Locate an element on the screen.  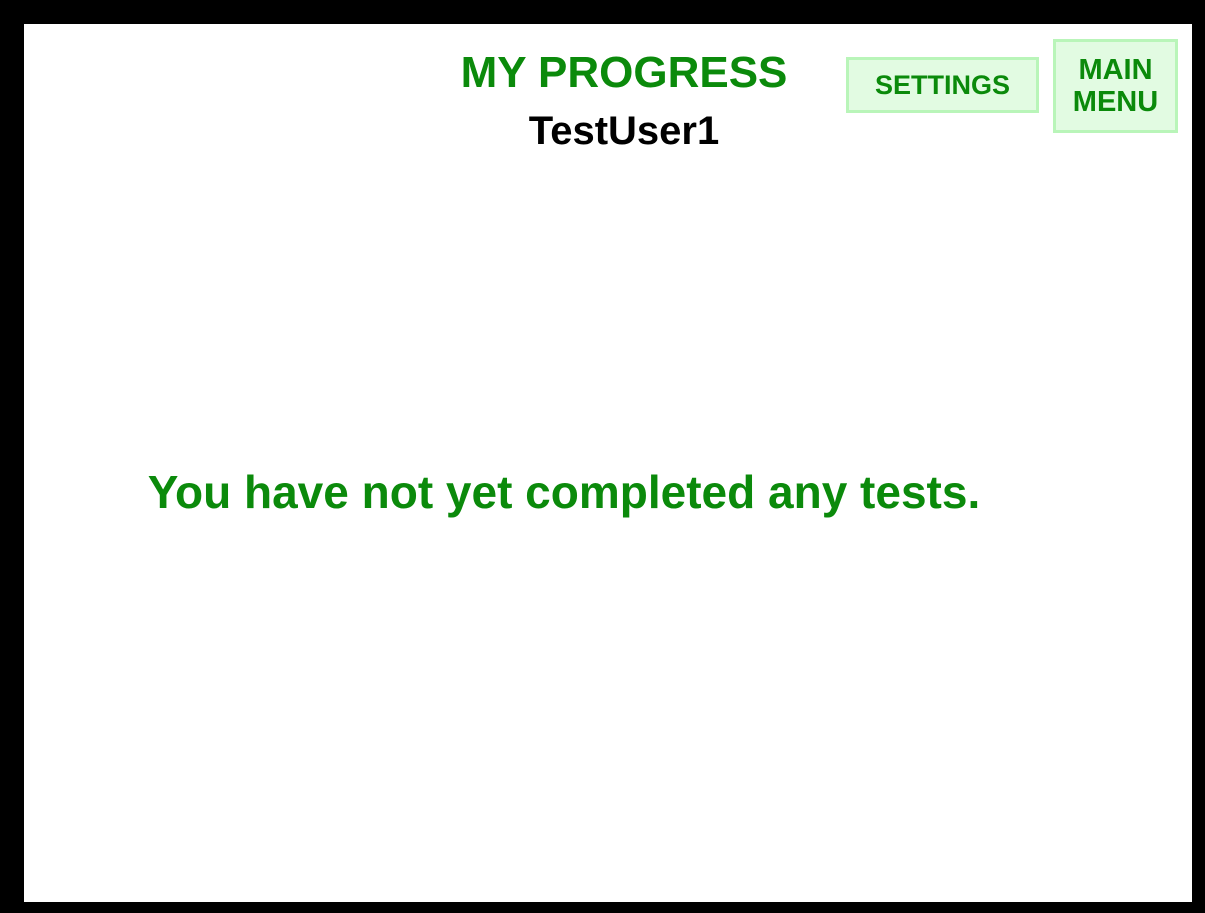
page-title: MY PROGRESS is located at coordinates (624, 72).